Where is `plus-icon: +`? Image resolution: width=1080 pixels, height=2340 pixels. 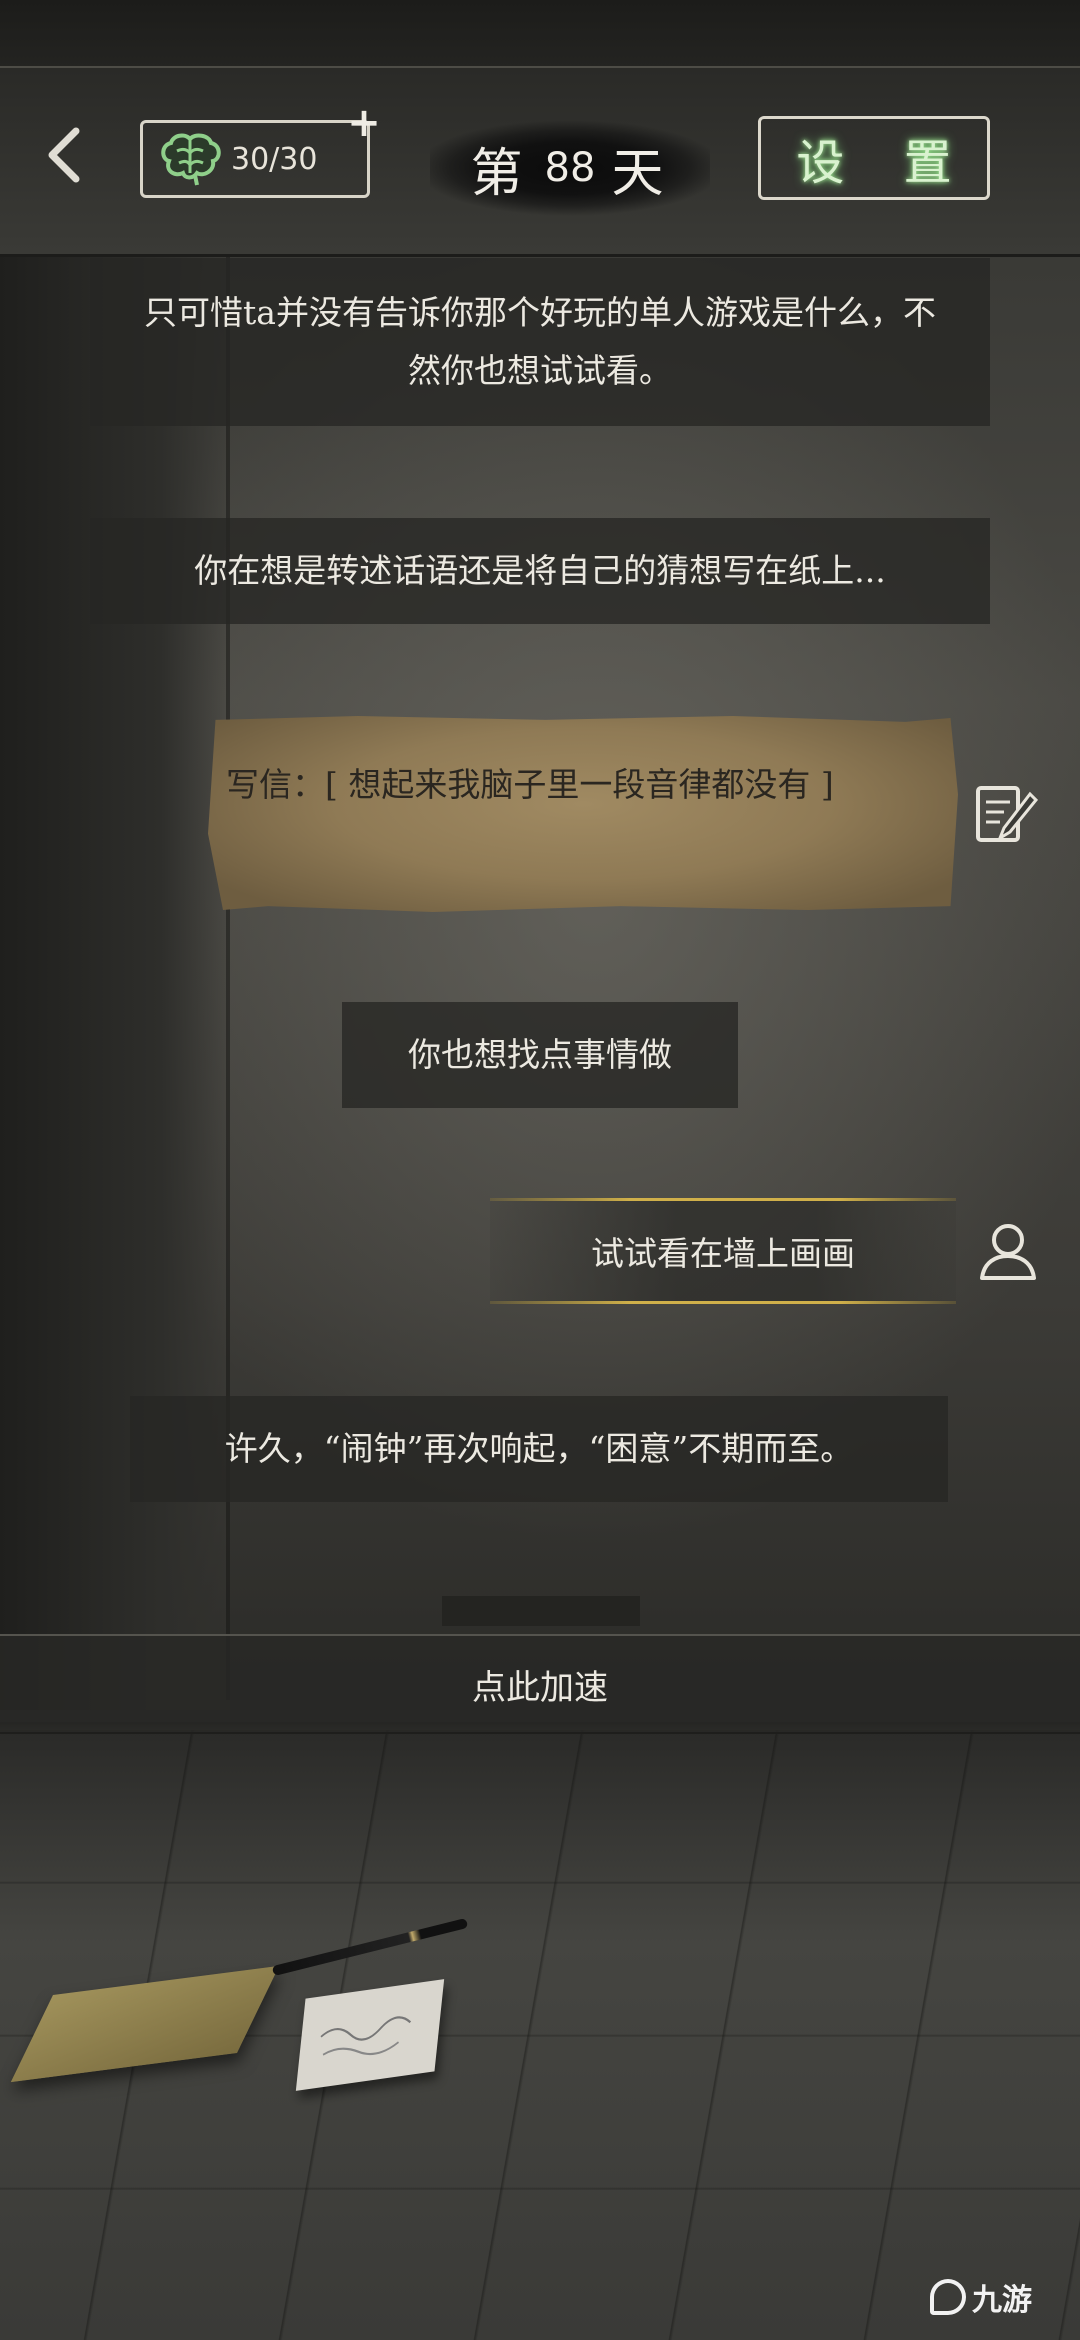 plus-icon: + is located at coordinates (364, 123).